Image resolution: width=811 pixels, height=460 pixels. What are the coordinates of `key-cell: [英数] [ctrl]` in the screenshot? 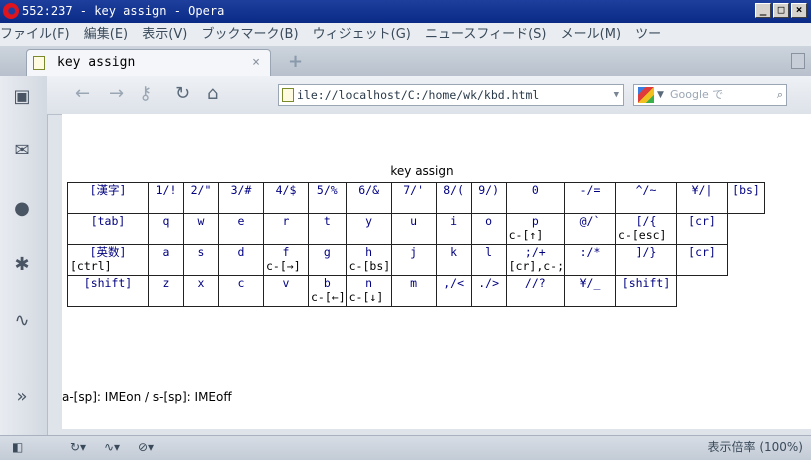 It's located at (108, 260).